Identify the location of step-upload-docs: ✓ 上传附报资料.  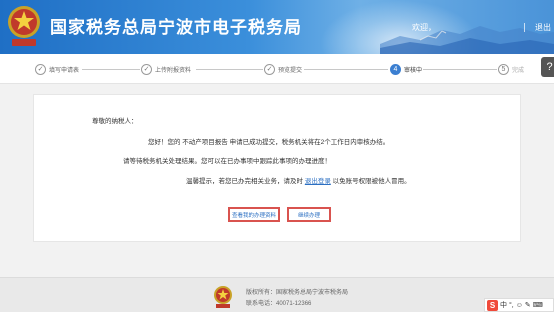
(166, 69).